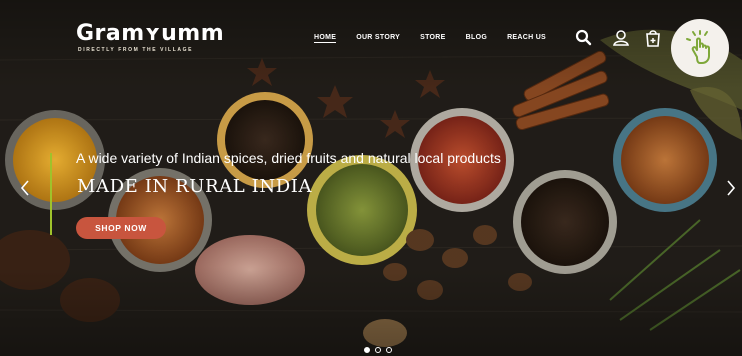 This screenshot has width=742, height=356. I want to click on nav-item-home: HOME, so click(325, 38).